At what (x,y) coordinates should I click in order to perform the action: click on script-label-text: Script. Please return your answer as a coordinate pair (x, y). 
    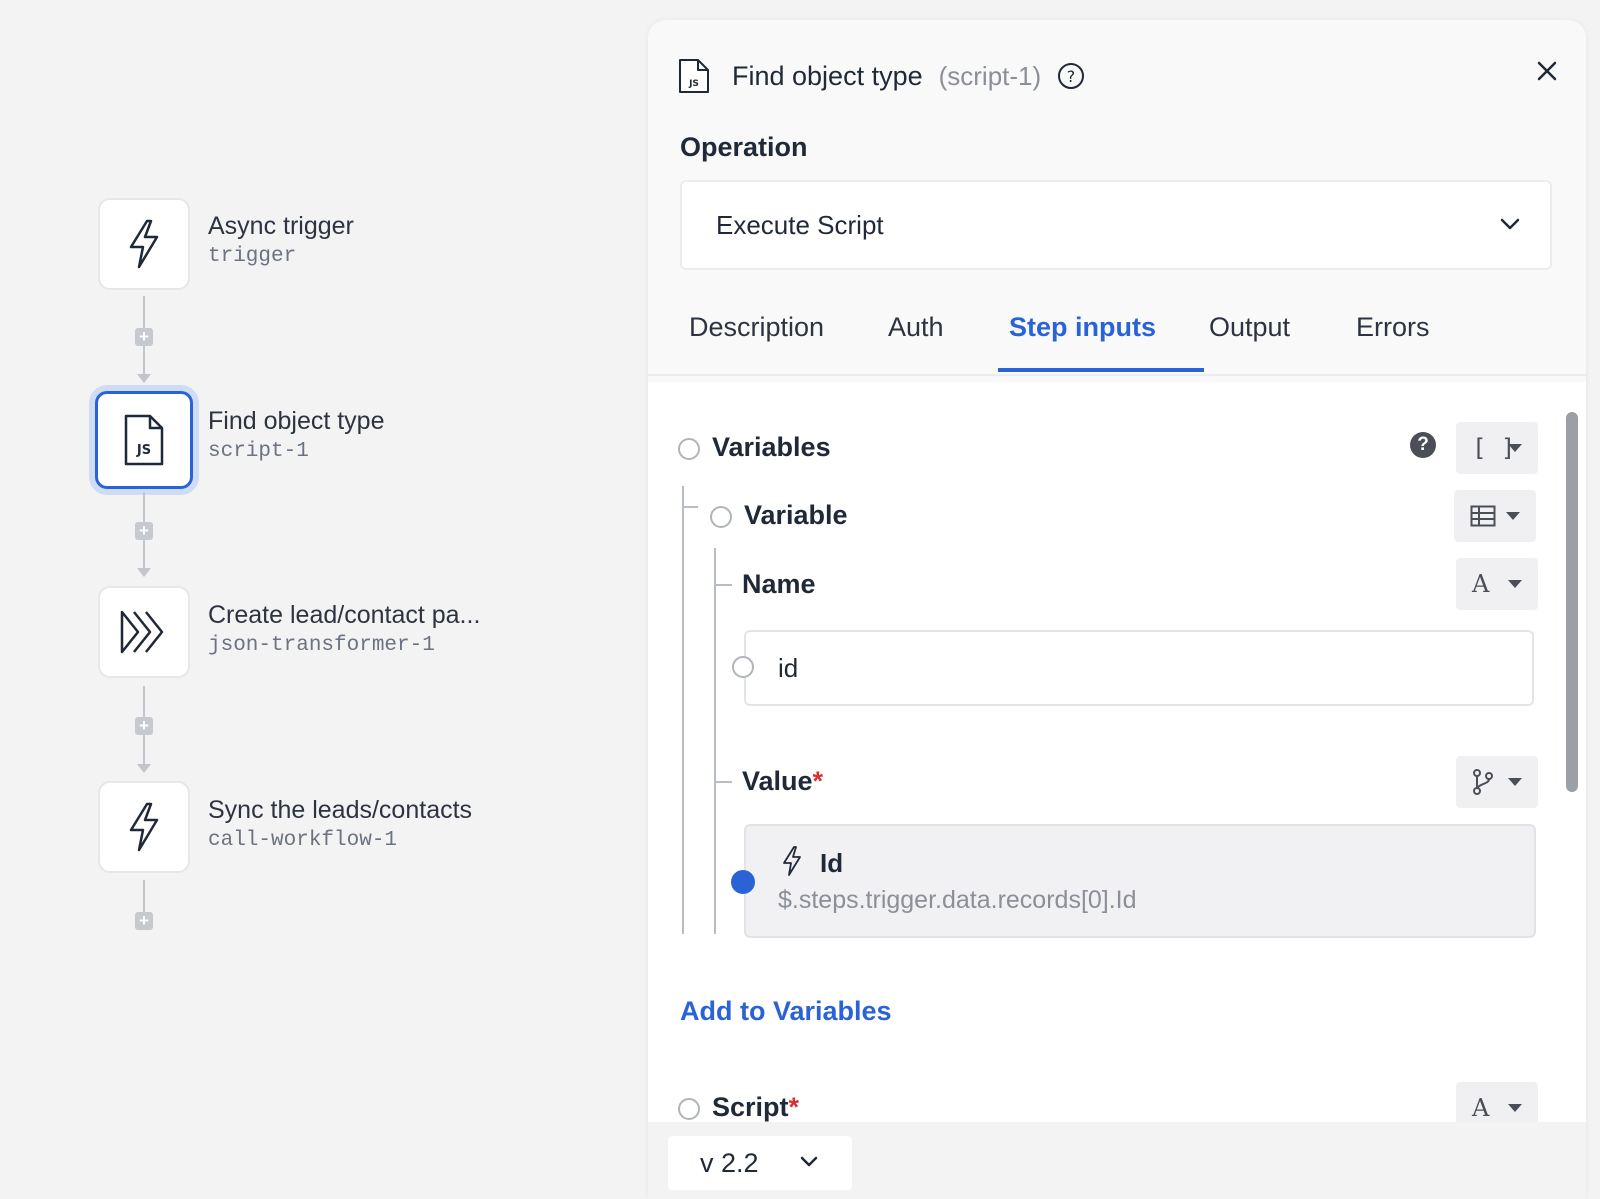
    Looking at the image, I should click on (750, 1107).